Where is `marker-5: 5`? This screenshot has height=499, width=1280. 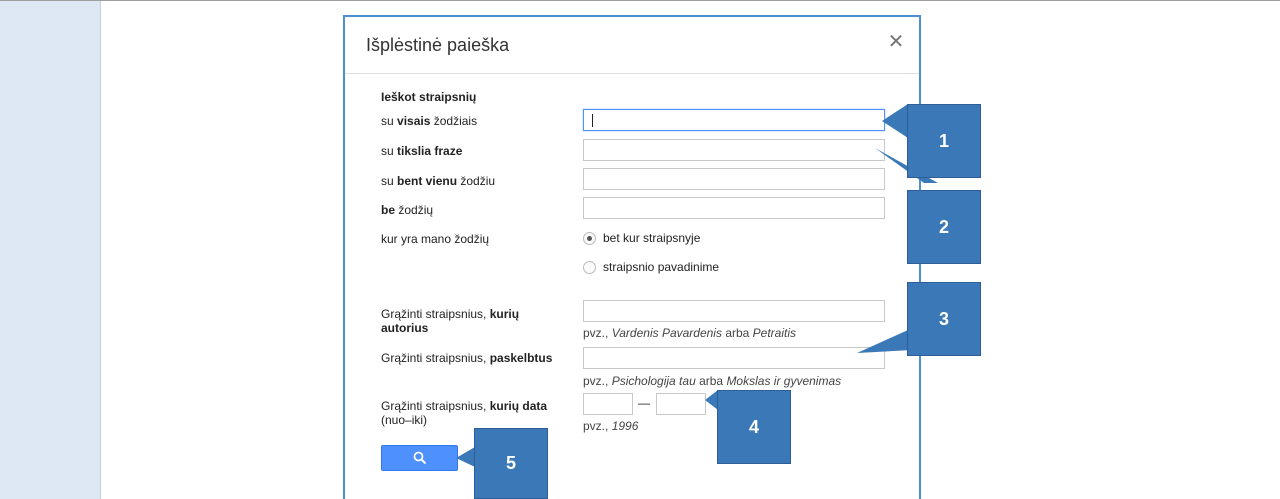 marker-5: 5 is located at coordinates (511, 463).